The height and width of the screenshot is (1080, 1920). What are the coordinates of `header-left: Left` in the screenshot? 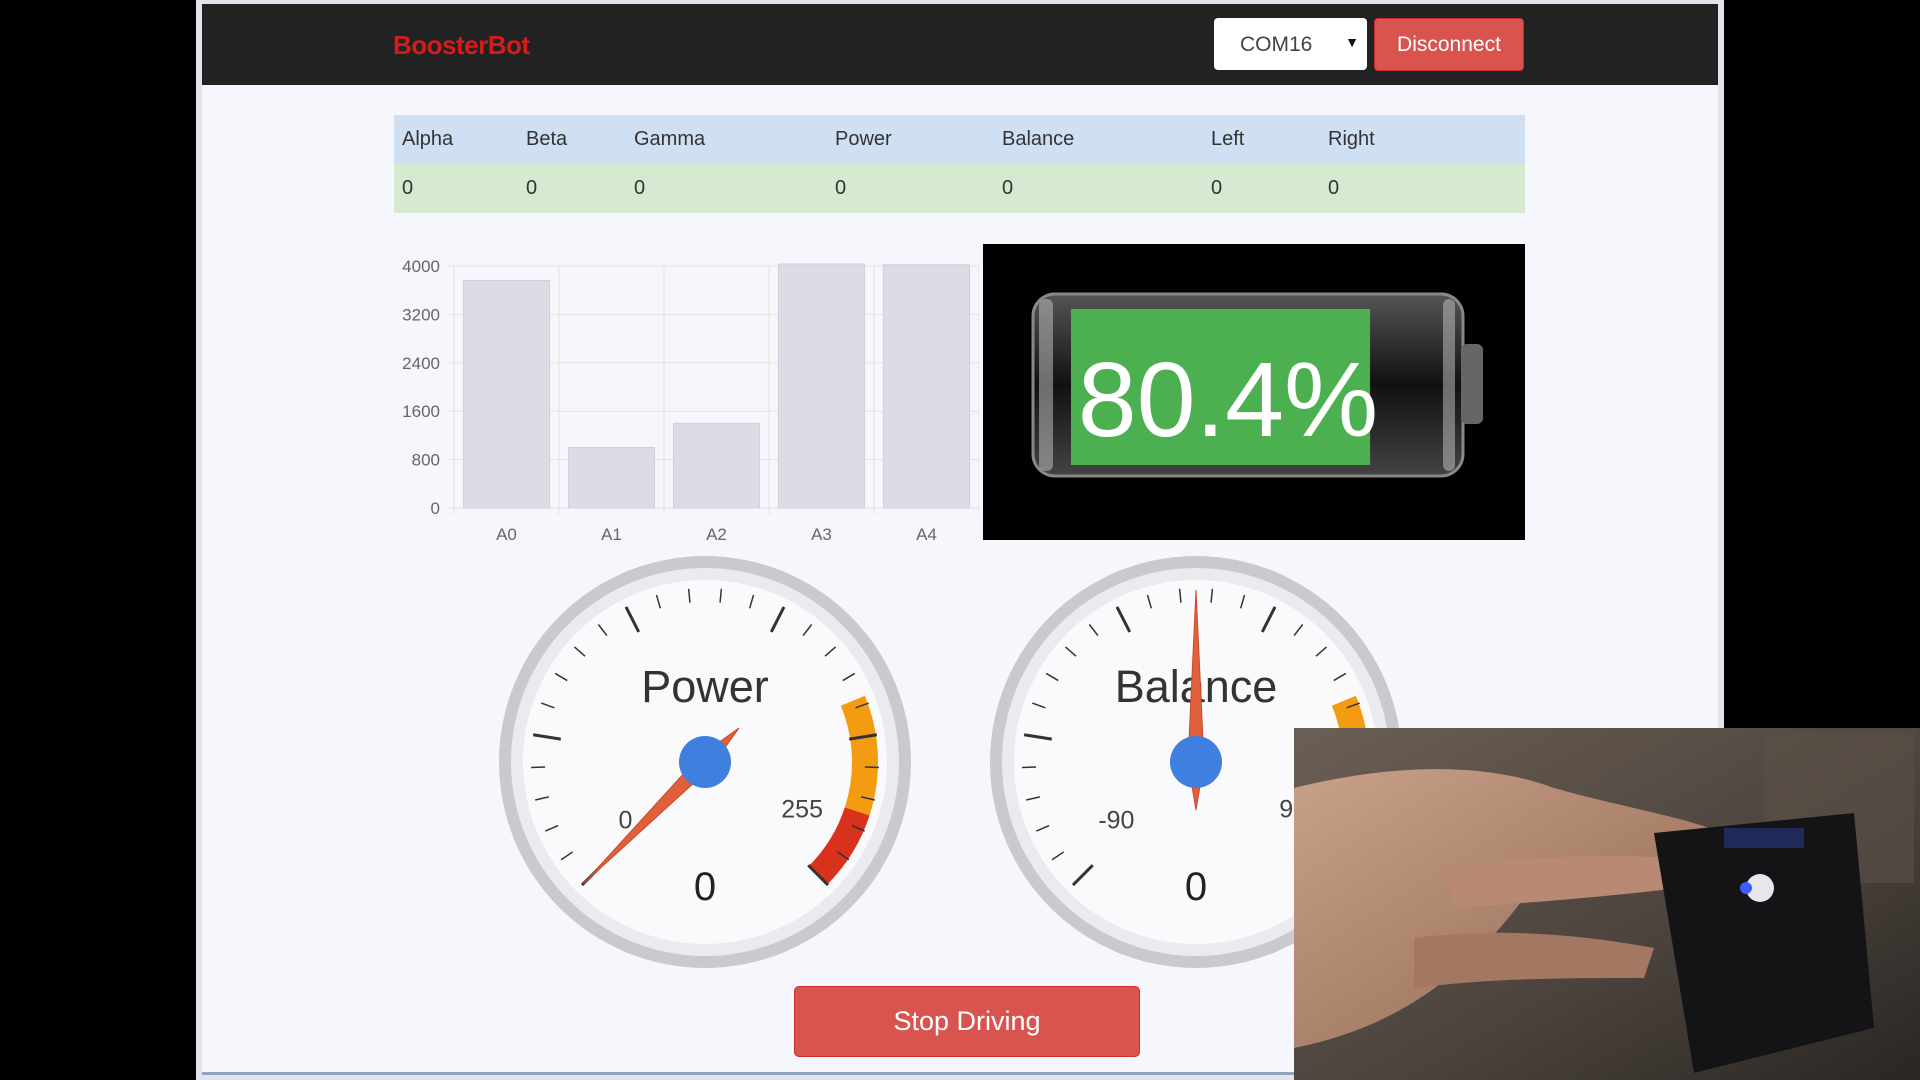 It's located at (1261, 139).